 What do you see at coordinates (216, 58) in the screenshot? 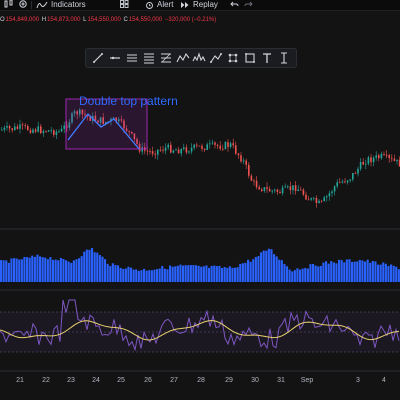
I see `path-icon` at bounding box center [216, 58].